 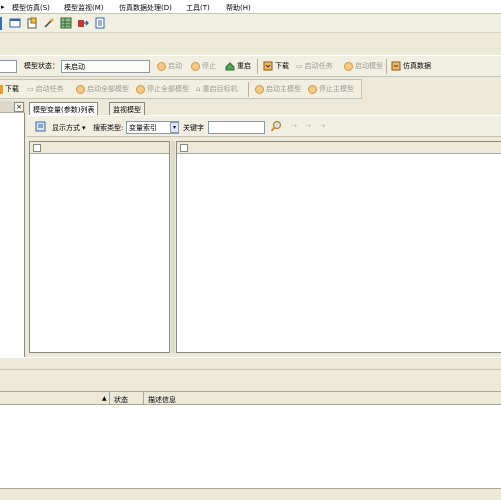 What do you see at coordinates (276, 126) in the screenshot?
I see `search-icon` at bounding box center [276, 126].